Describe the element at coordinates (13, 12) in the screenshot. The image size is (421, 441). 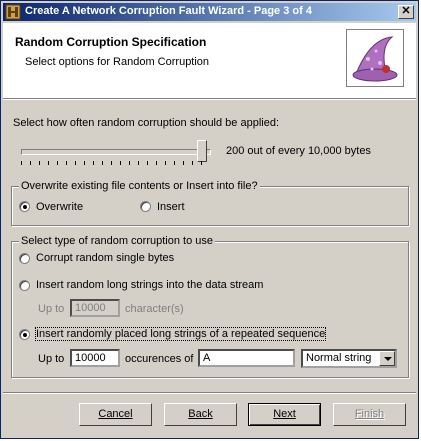
I see `app-icon` at that location.